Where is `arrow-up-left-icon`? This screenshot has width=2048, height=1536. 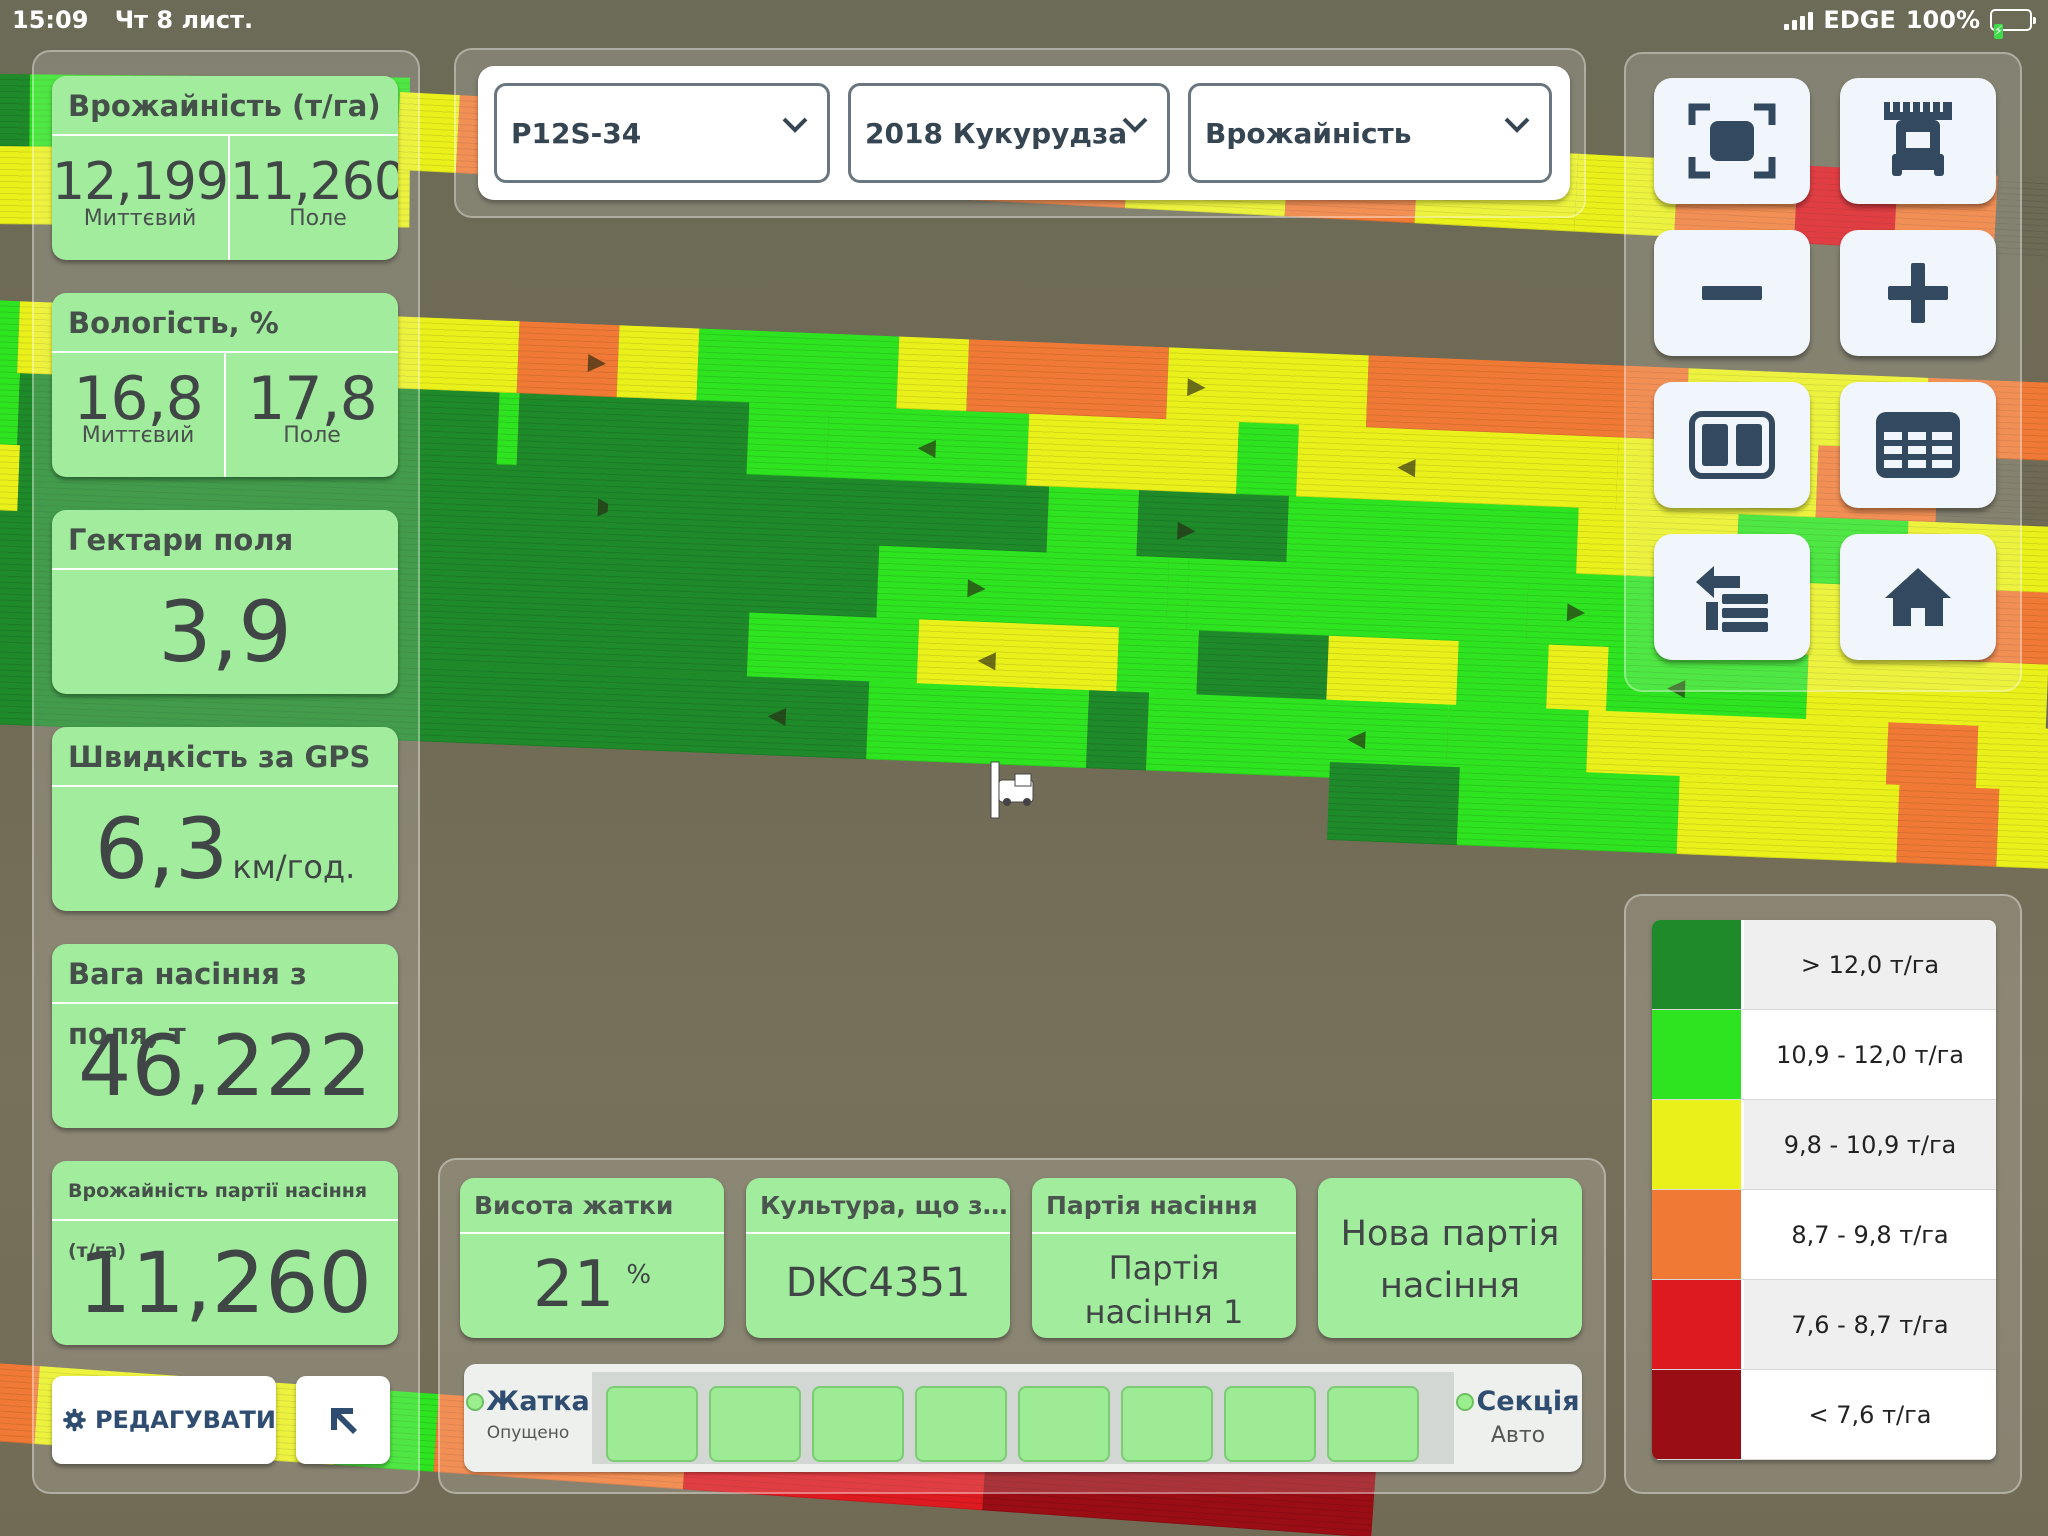
arrow-up-left-icon is located at coordinates (344, 1421).